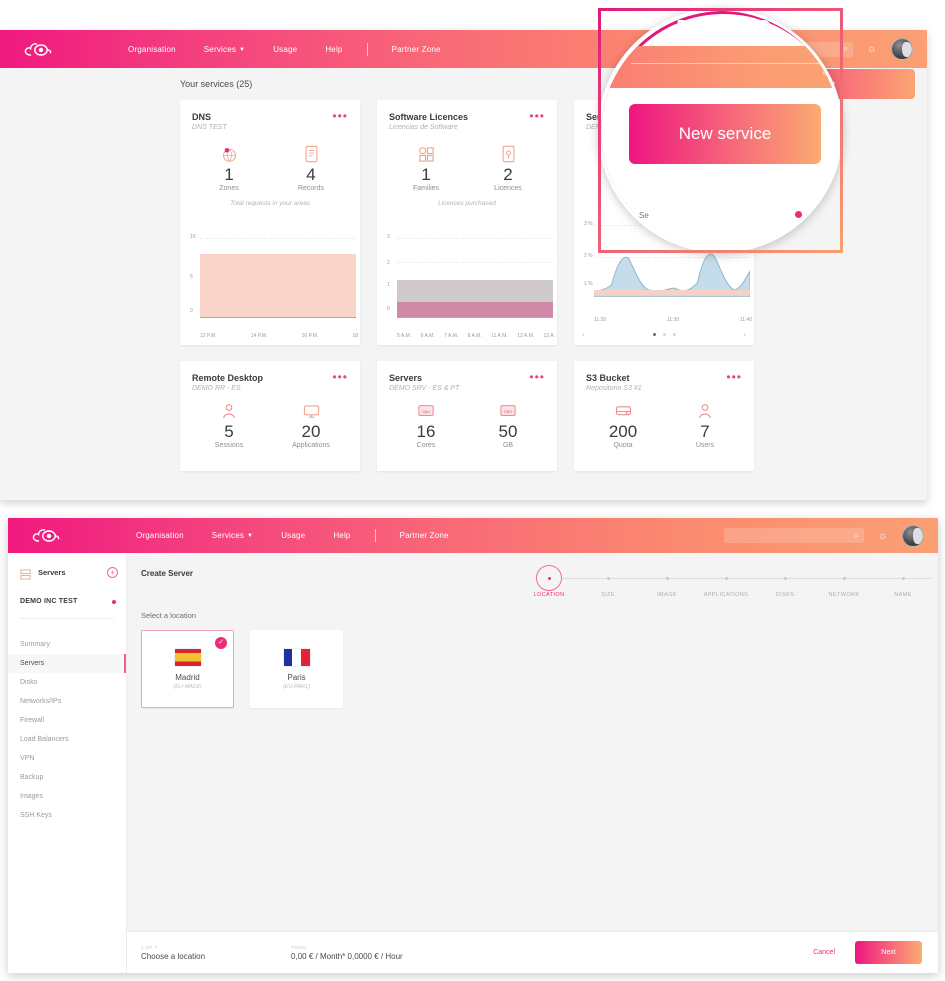 The image size is (945, 981). I want to click on sidebar-item-networks-ips: Networks/IPs, so click(67, 701).